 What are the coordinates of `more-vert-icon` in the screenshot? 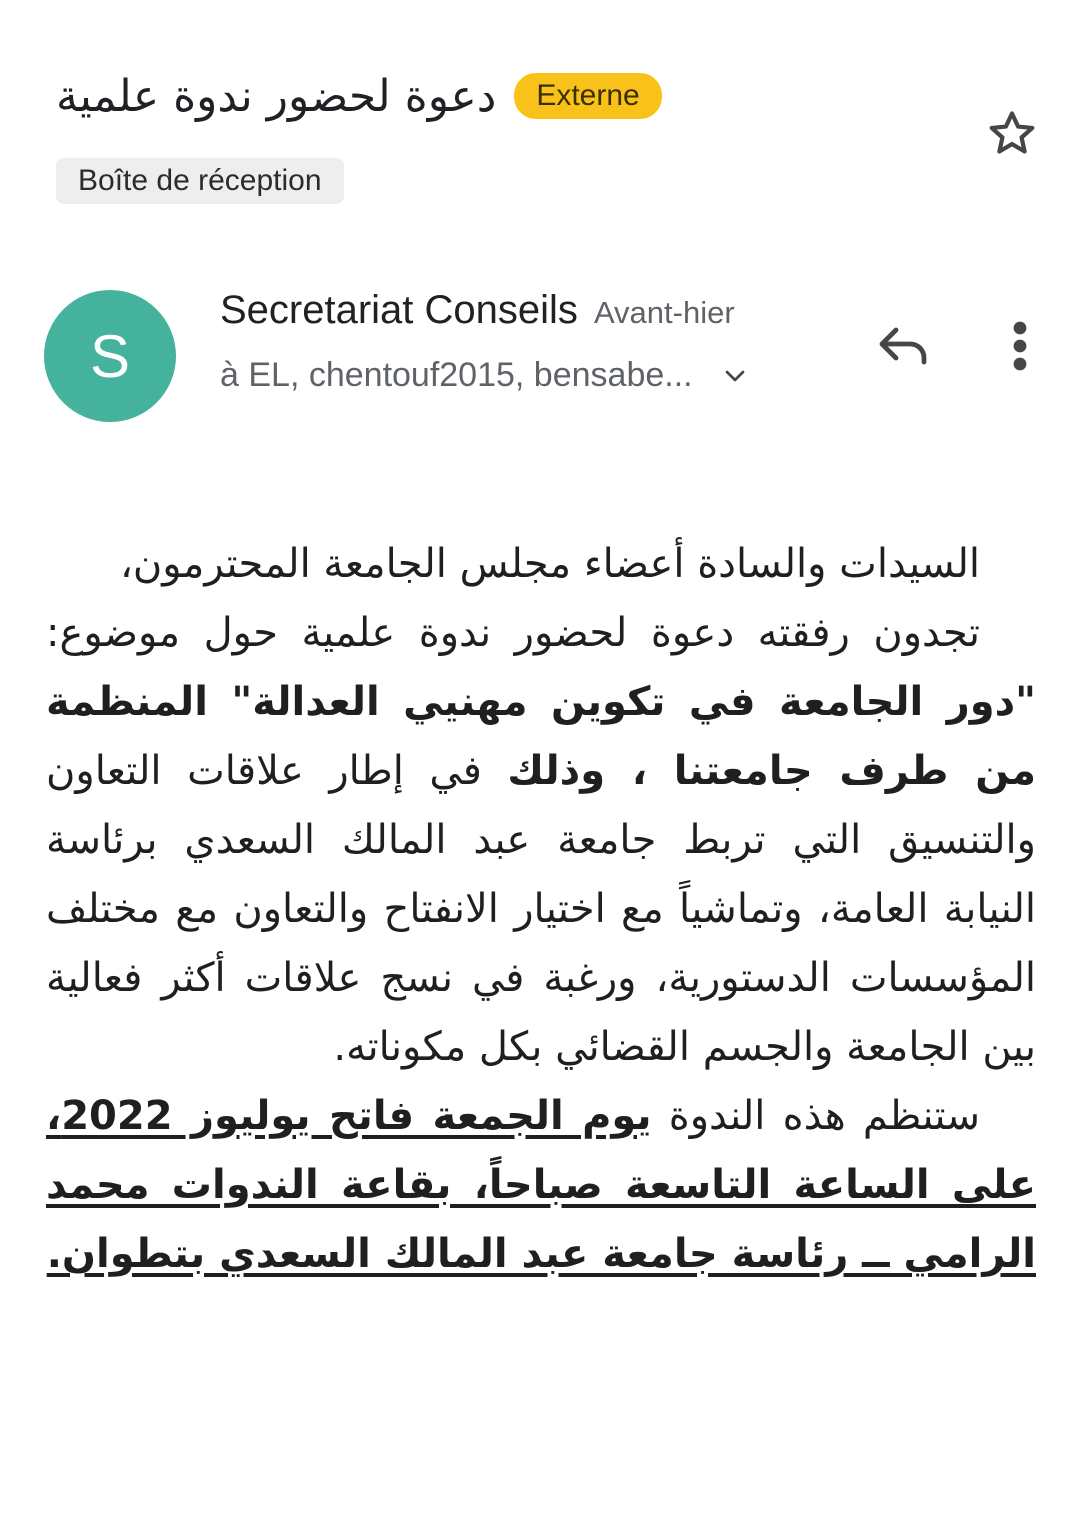 It's located at (1020, 346).